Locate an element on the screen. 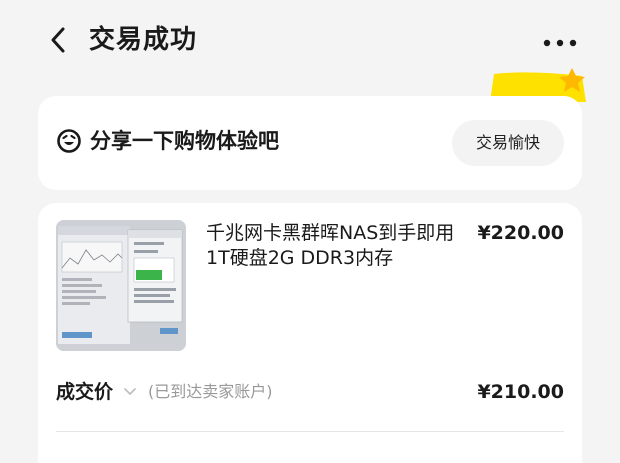 This screenshot has height=463, width=620. item-thumbnail is located at coordinates (121, 285).